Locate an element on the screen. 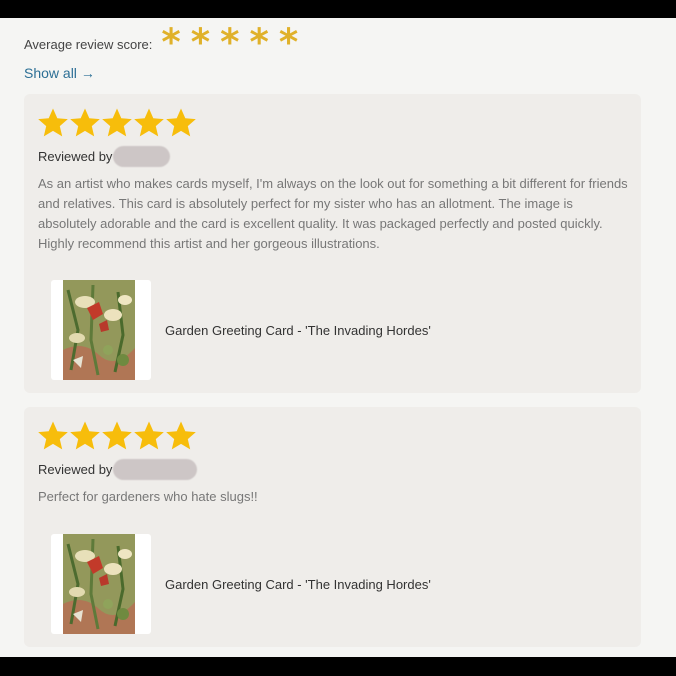 This screenshot has height=676, width=676. average-rating-stars: * * * * * is located at coordinates (230, 42).